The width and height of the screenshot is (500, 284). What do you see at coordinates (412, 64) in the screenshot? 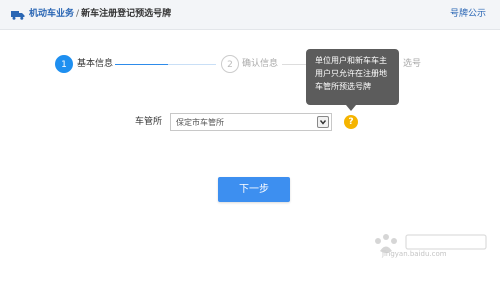
I see `step-label: 选号` at bounding box center [412, 64].